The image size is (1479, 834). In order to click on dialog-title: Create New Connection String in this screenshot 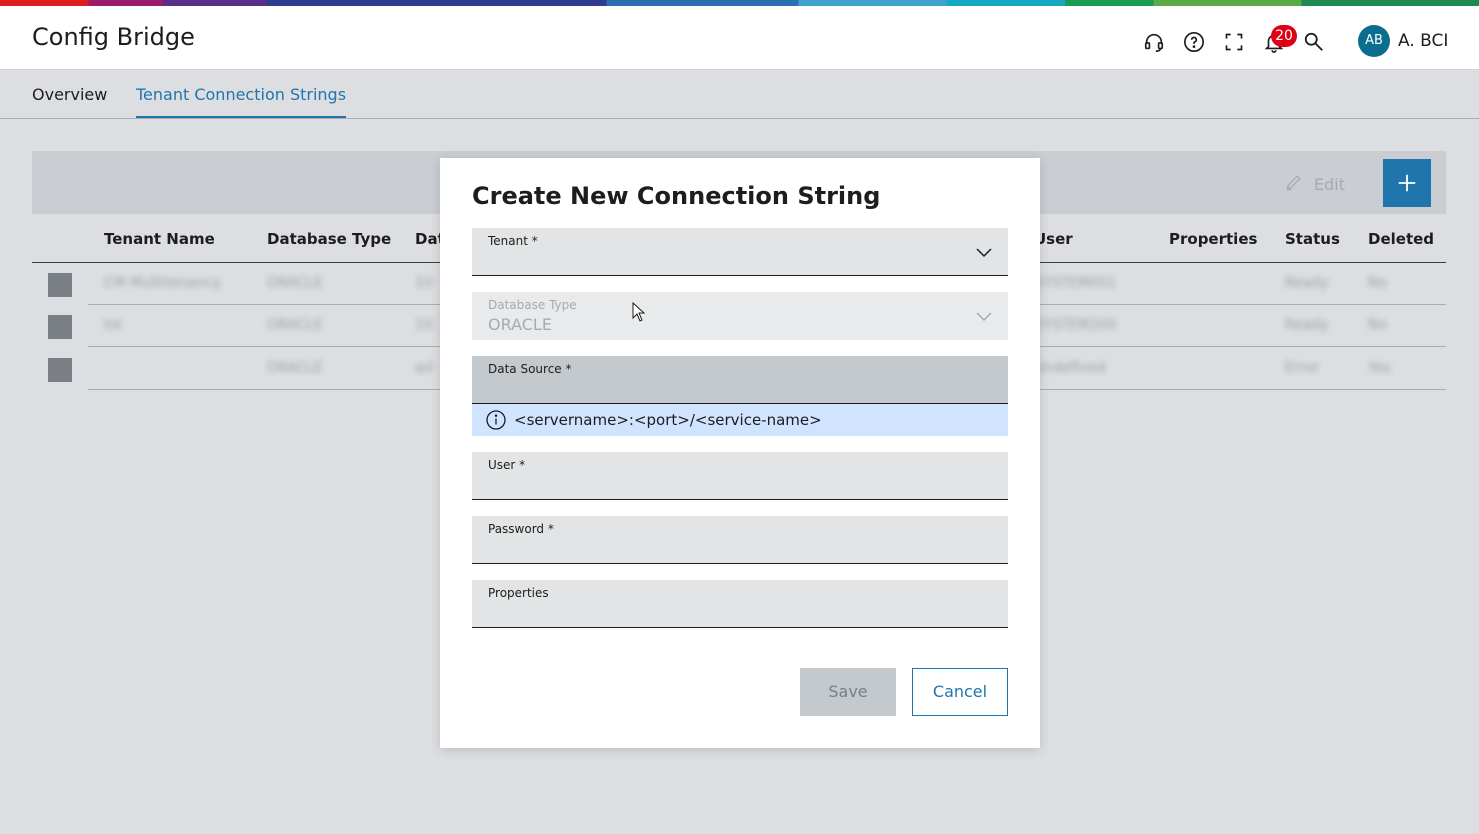, I will do `click(676, 196)`.